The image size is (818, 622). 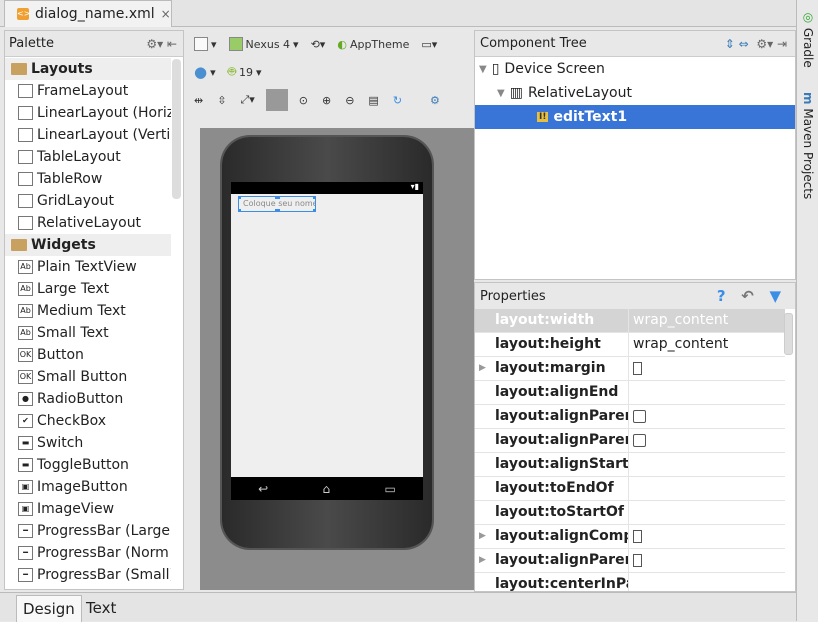 What do you see at coordinates (808, 39) in the screenshot?
I see `gradle-tool-button: ◎ Gradle` at bounding box center [808, 39].